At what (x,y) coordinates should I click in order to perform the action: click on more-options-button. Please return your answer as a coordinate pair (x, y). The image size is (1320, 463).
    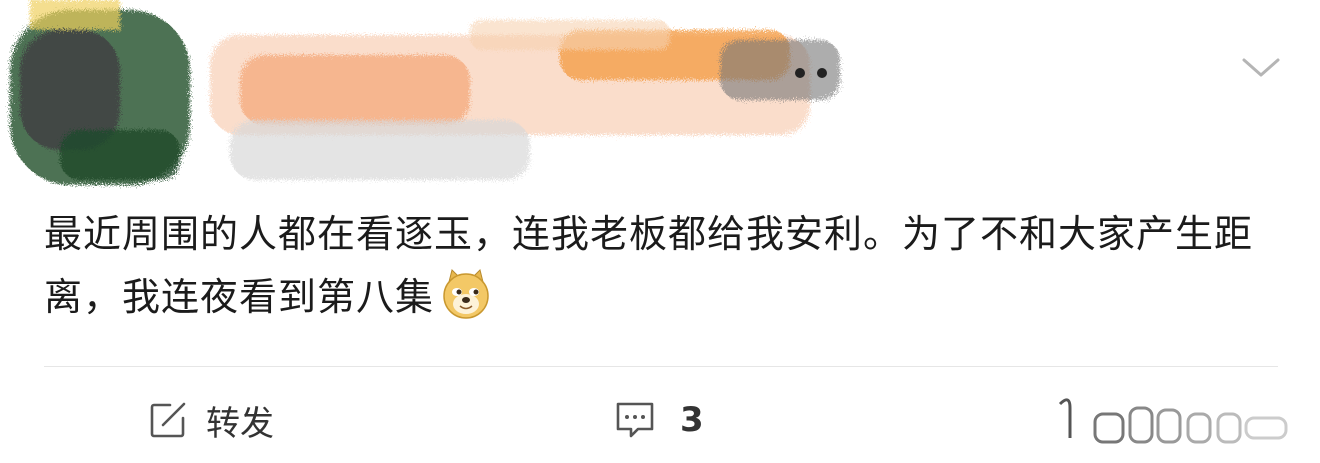
    Looking at the image, I should click on (1261, 67).